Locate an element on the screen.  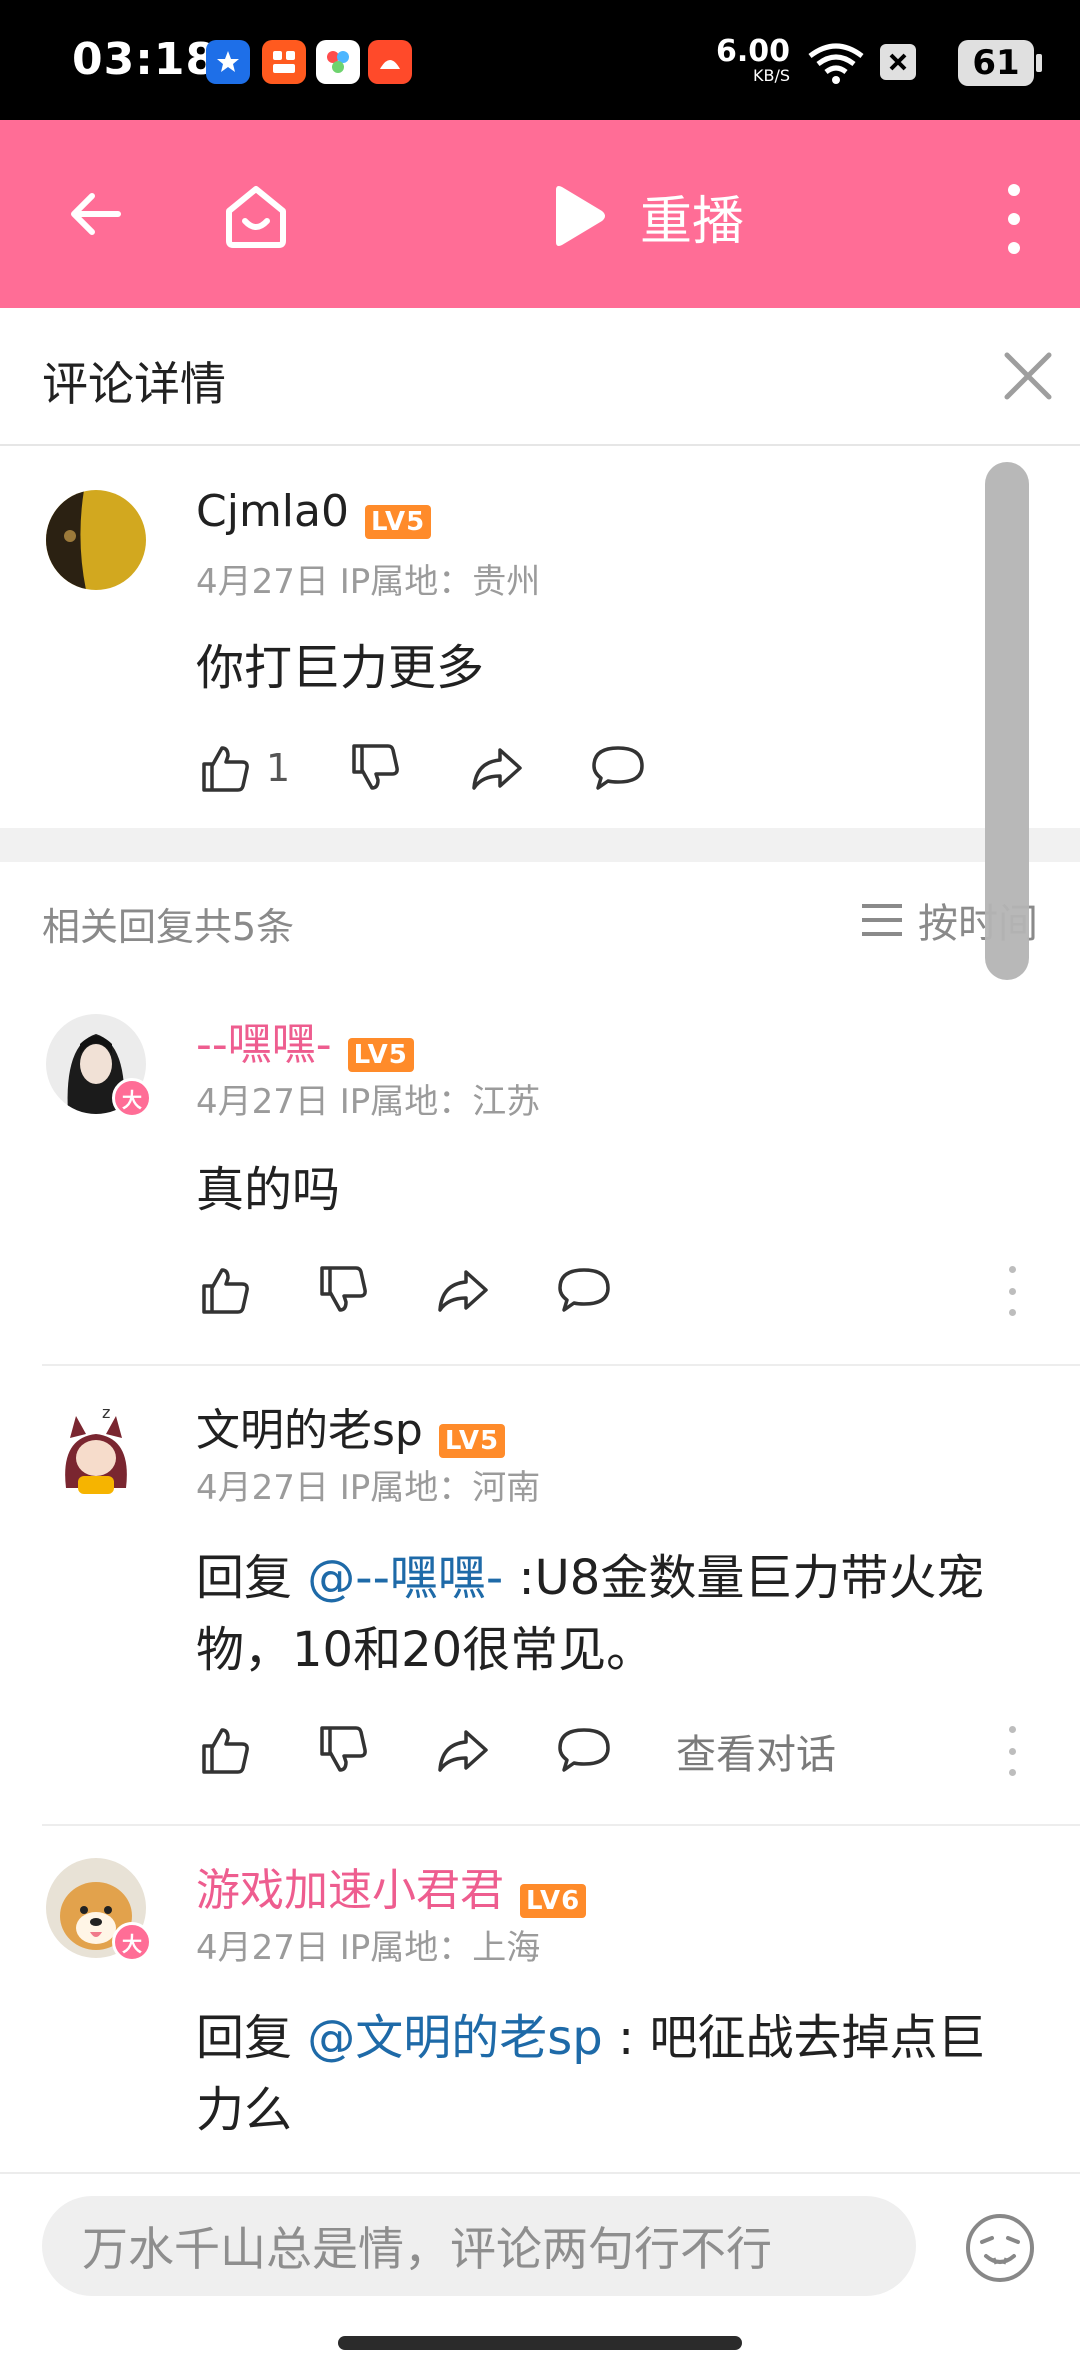
comment-meta: 4月27日 IP属地：上海 is located at coordinates (368, 1944).